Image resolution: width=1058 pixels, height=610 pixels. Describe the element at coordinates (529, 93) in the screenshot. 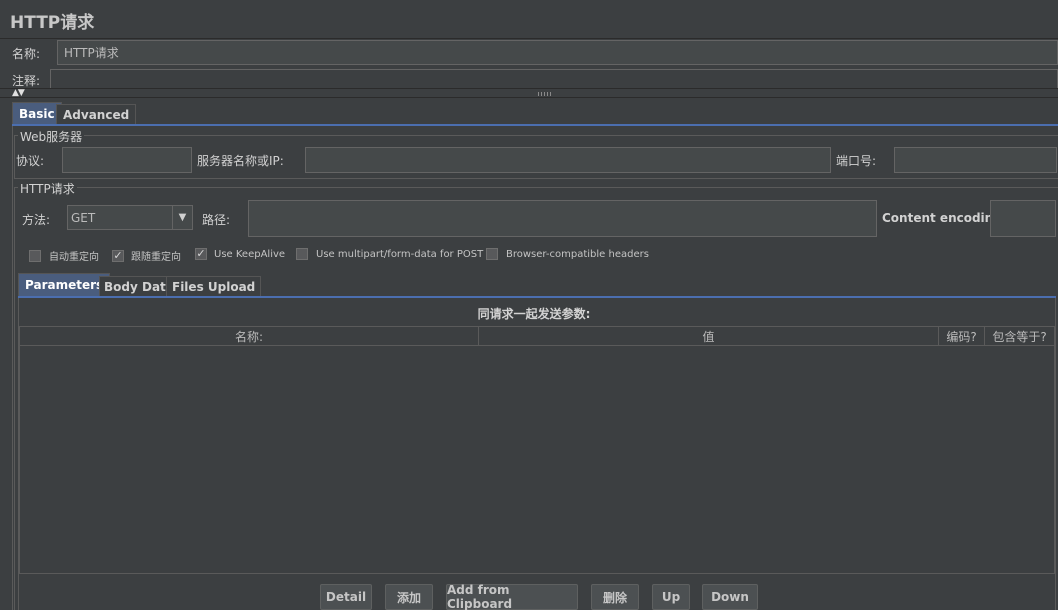

I see `splitter` at that location.